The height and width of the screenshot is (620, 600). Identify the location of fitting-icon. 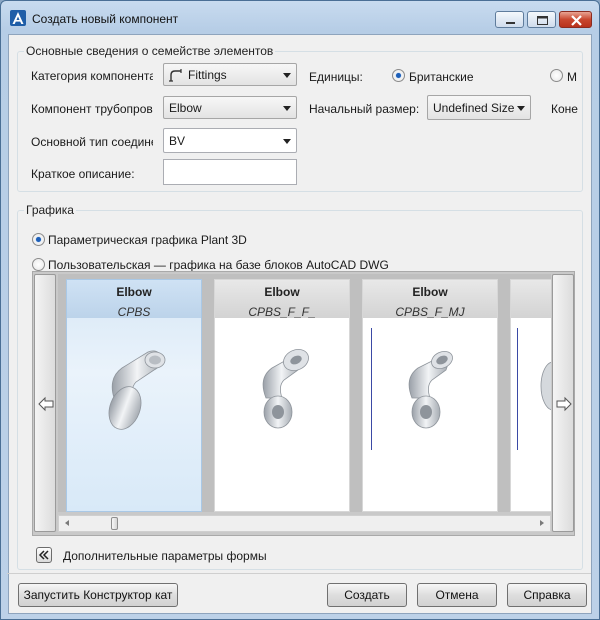
(175, 75).